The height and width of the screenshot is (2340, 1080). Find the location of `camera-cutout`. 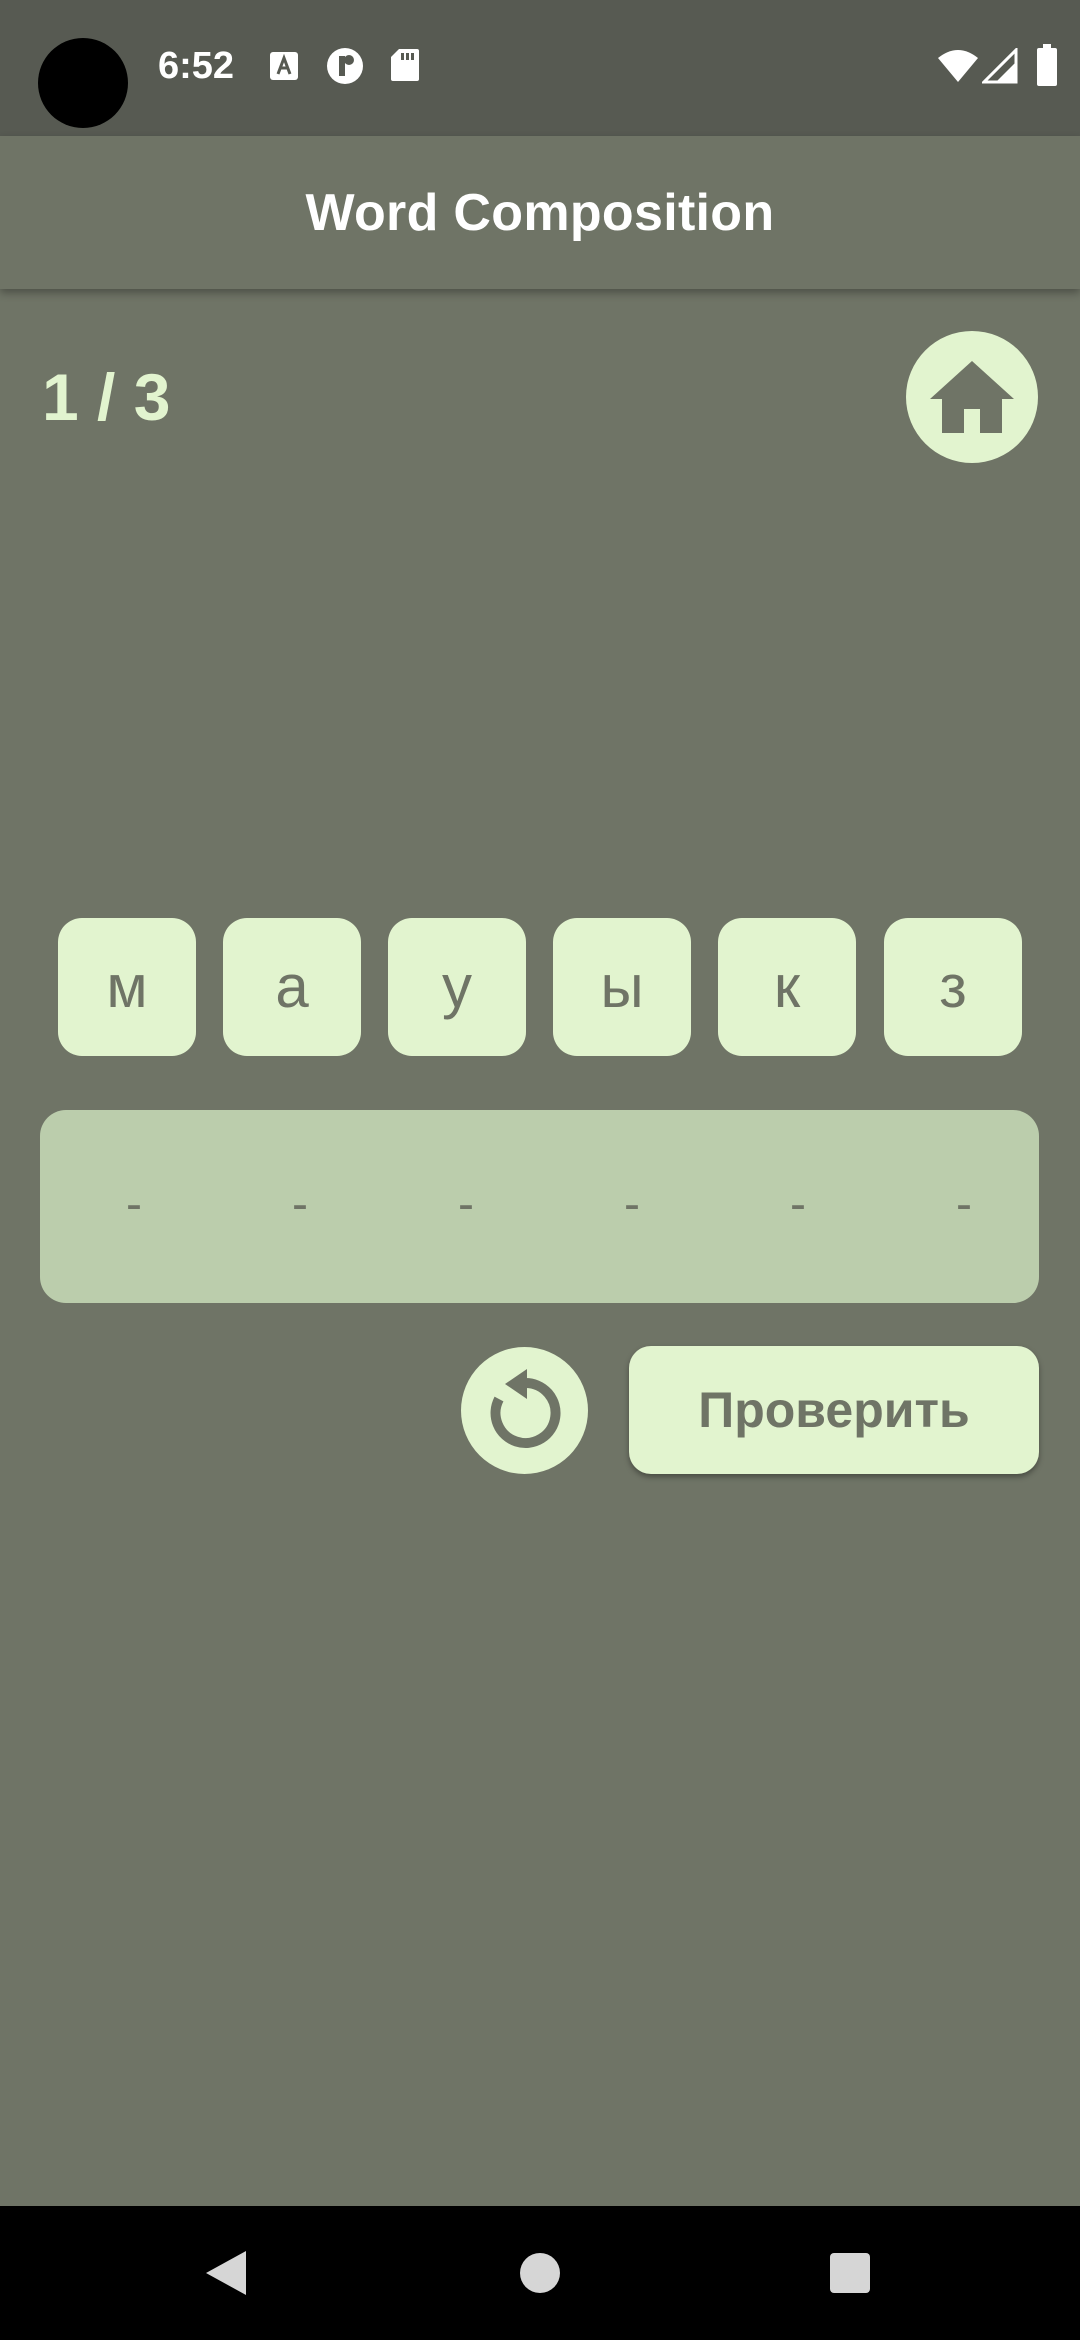

camera-cutout is located at coordinates (83, 83).